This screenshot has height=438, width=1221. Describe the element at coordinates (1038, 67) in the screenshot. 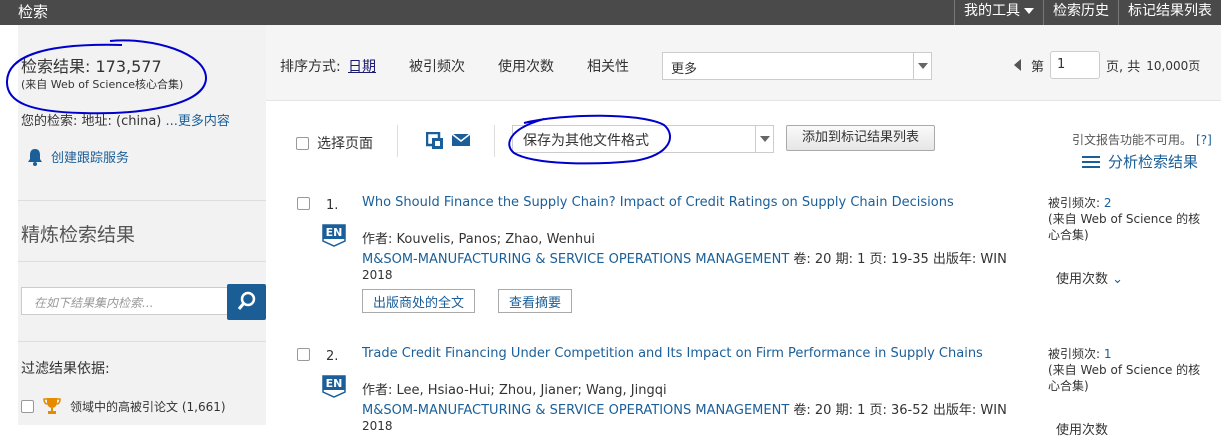

I see `pager-prefix: 第` at that location.